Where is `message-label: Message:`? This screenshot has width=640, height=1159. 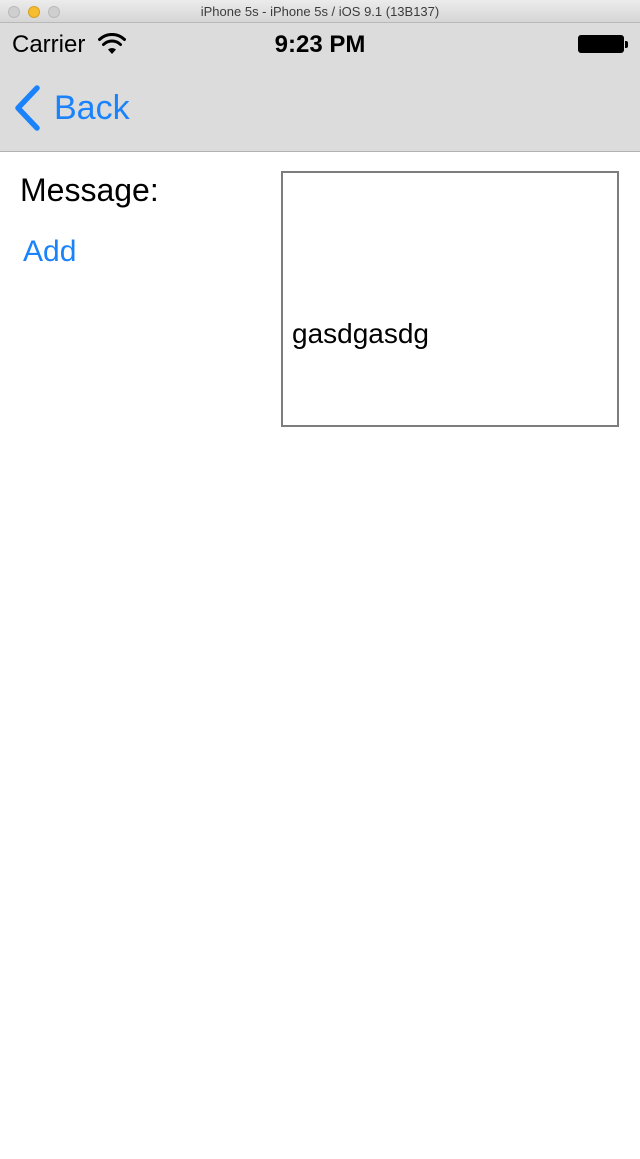 message-label: Message: is located at coordinates (89, 190).